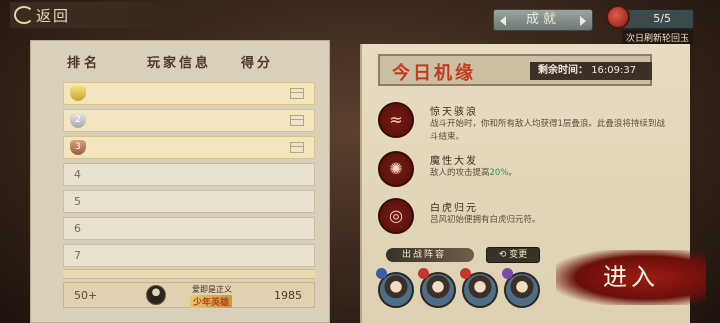  What do you see at coordinates (53, 15) in the screenshot?
I see `back-label: 返回` at bounding box center [53, 15].